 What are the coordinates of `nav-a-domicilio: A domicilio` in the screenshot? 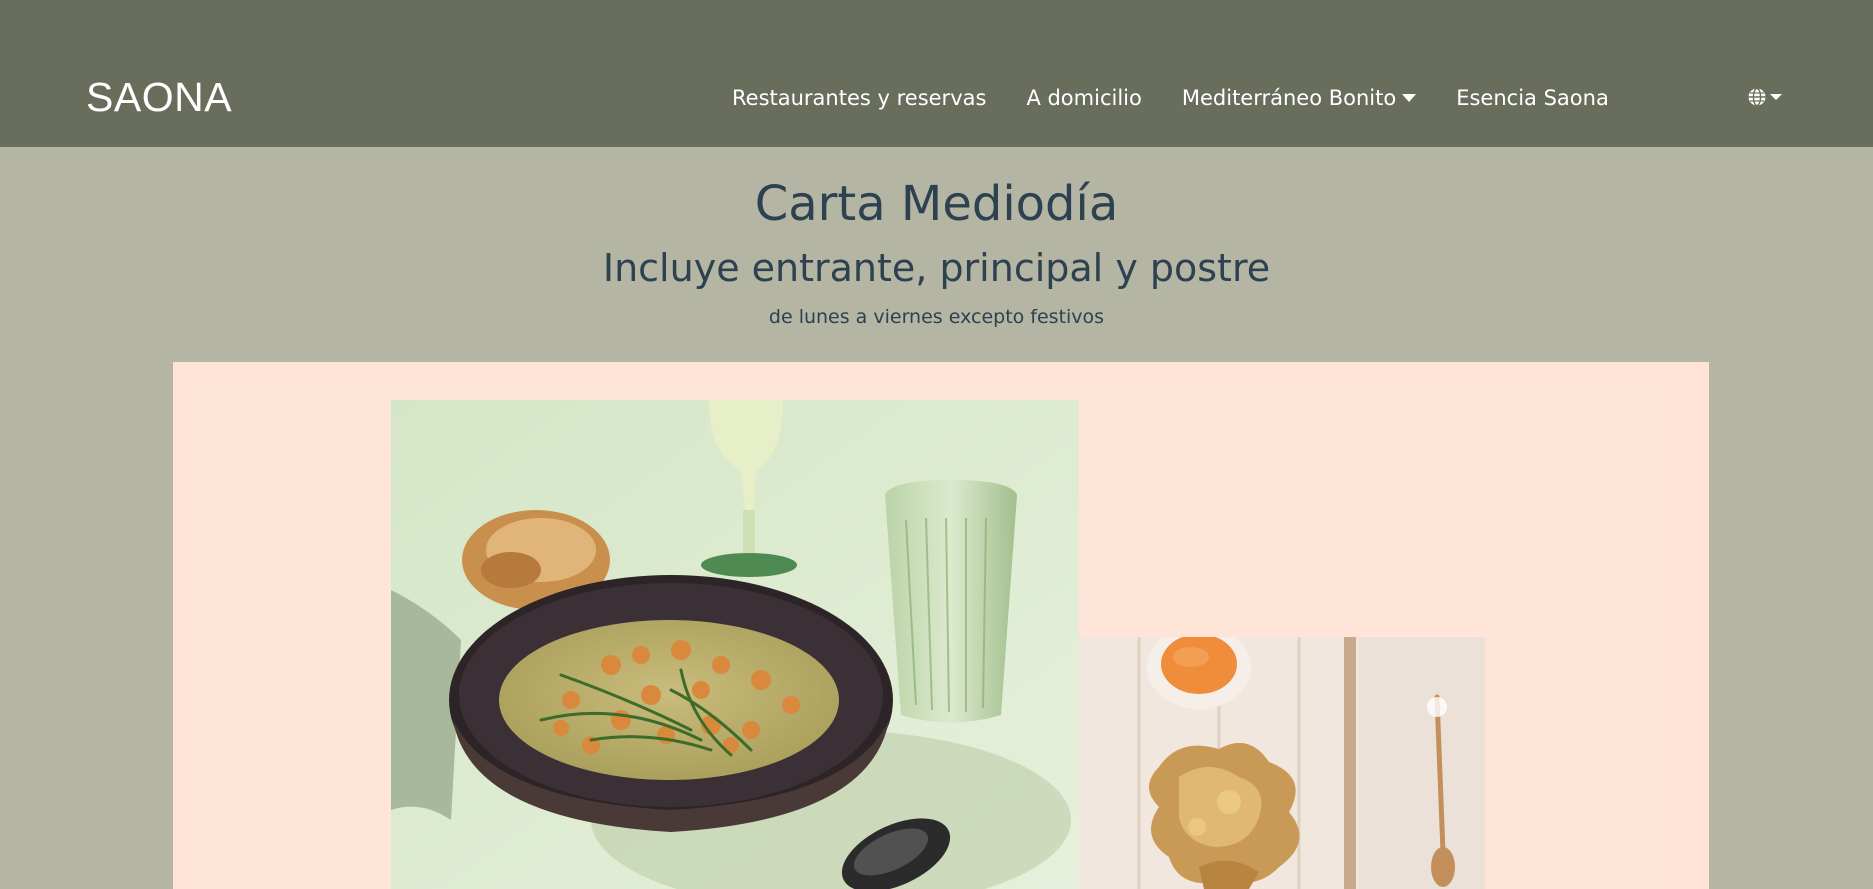 It's located at (1083, 98).